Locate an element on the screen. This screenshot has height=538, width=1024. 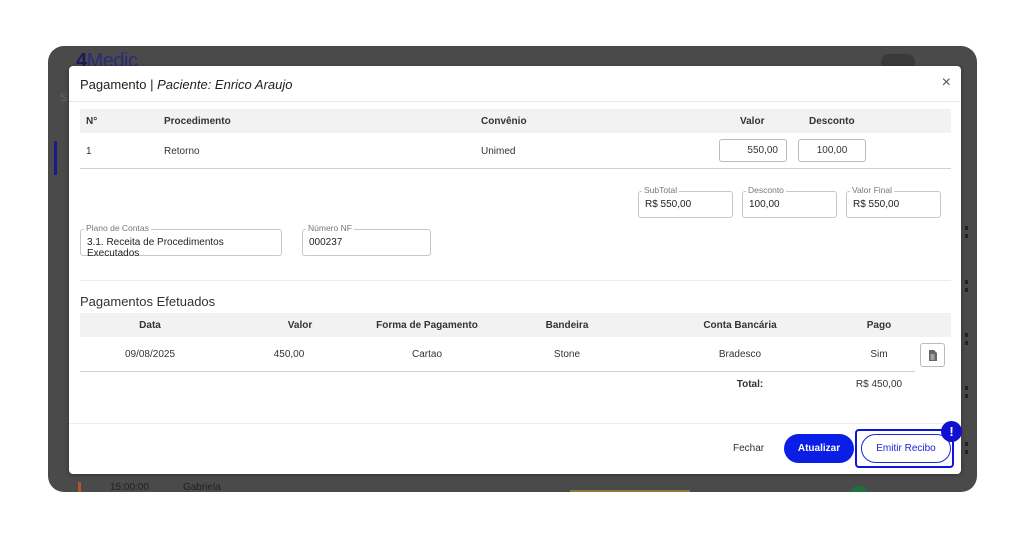
document-icon is located at coordinates (932, 355).